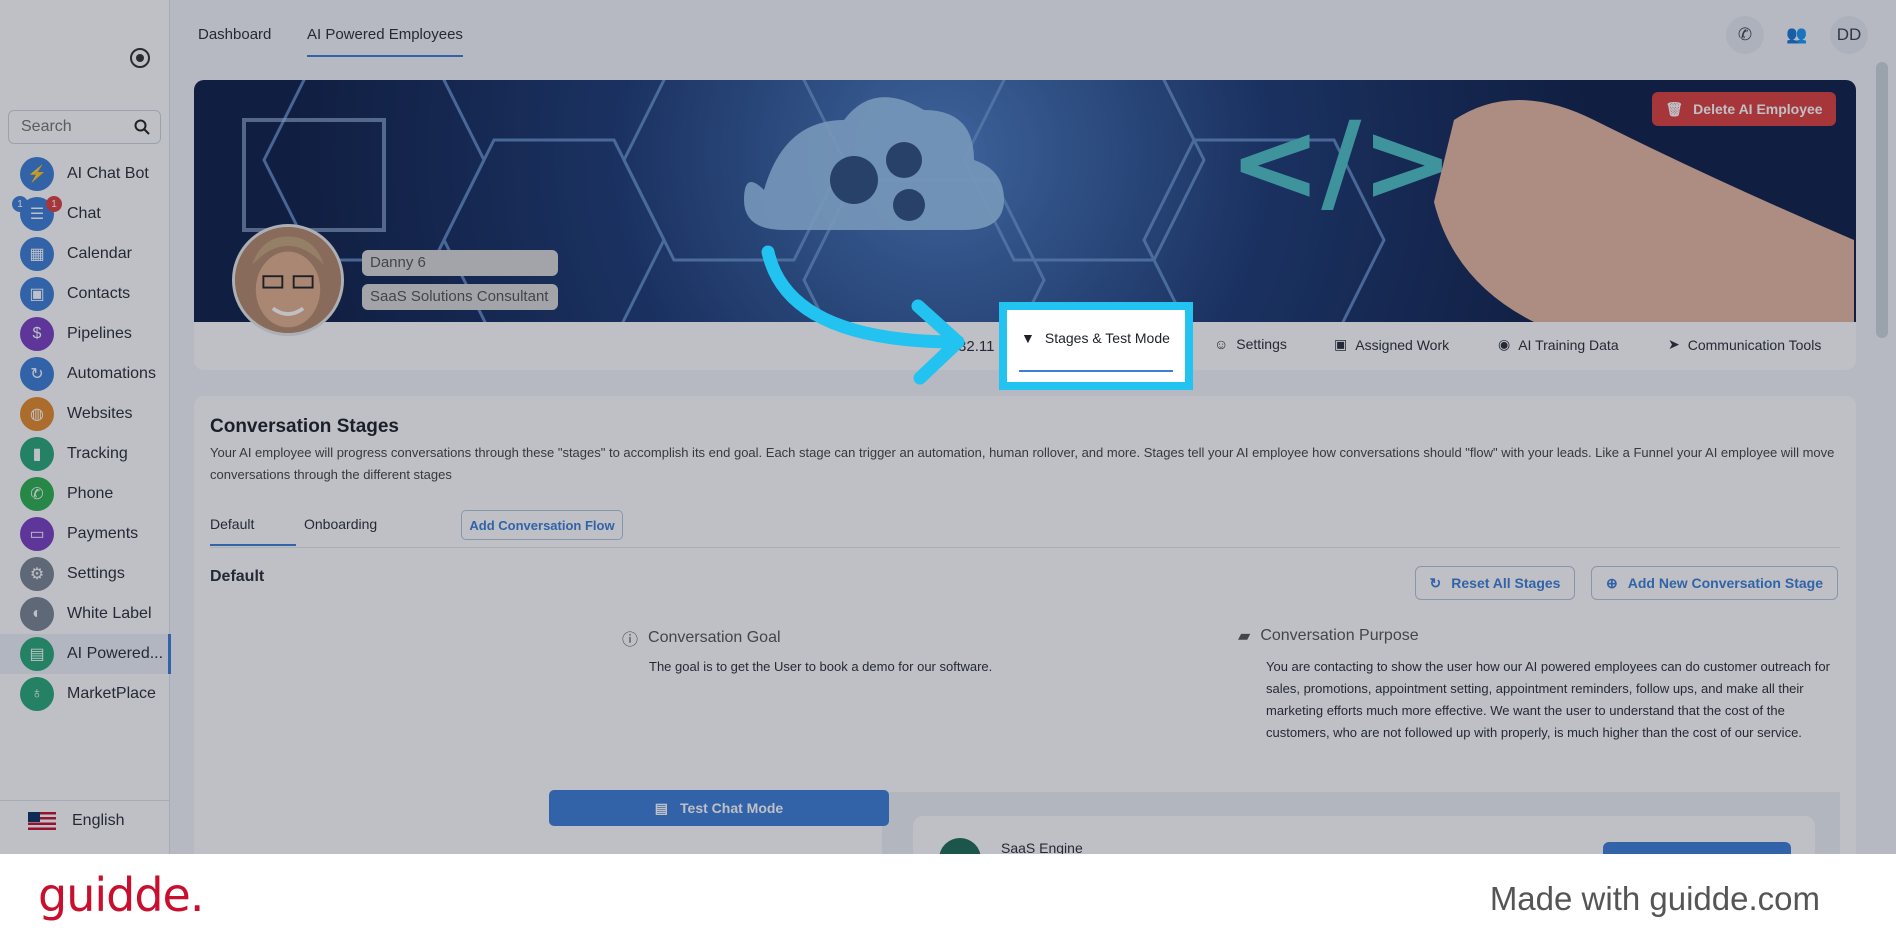  I want to click on card-icon: ▭, so click(37, 534).